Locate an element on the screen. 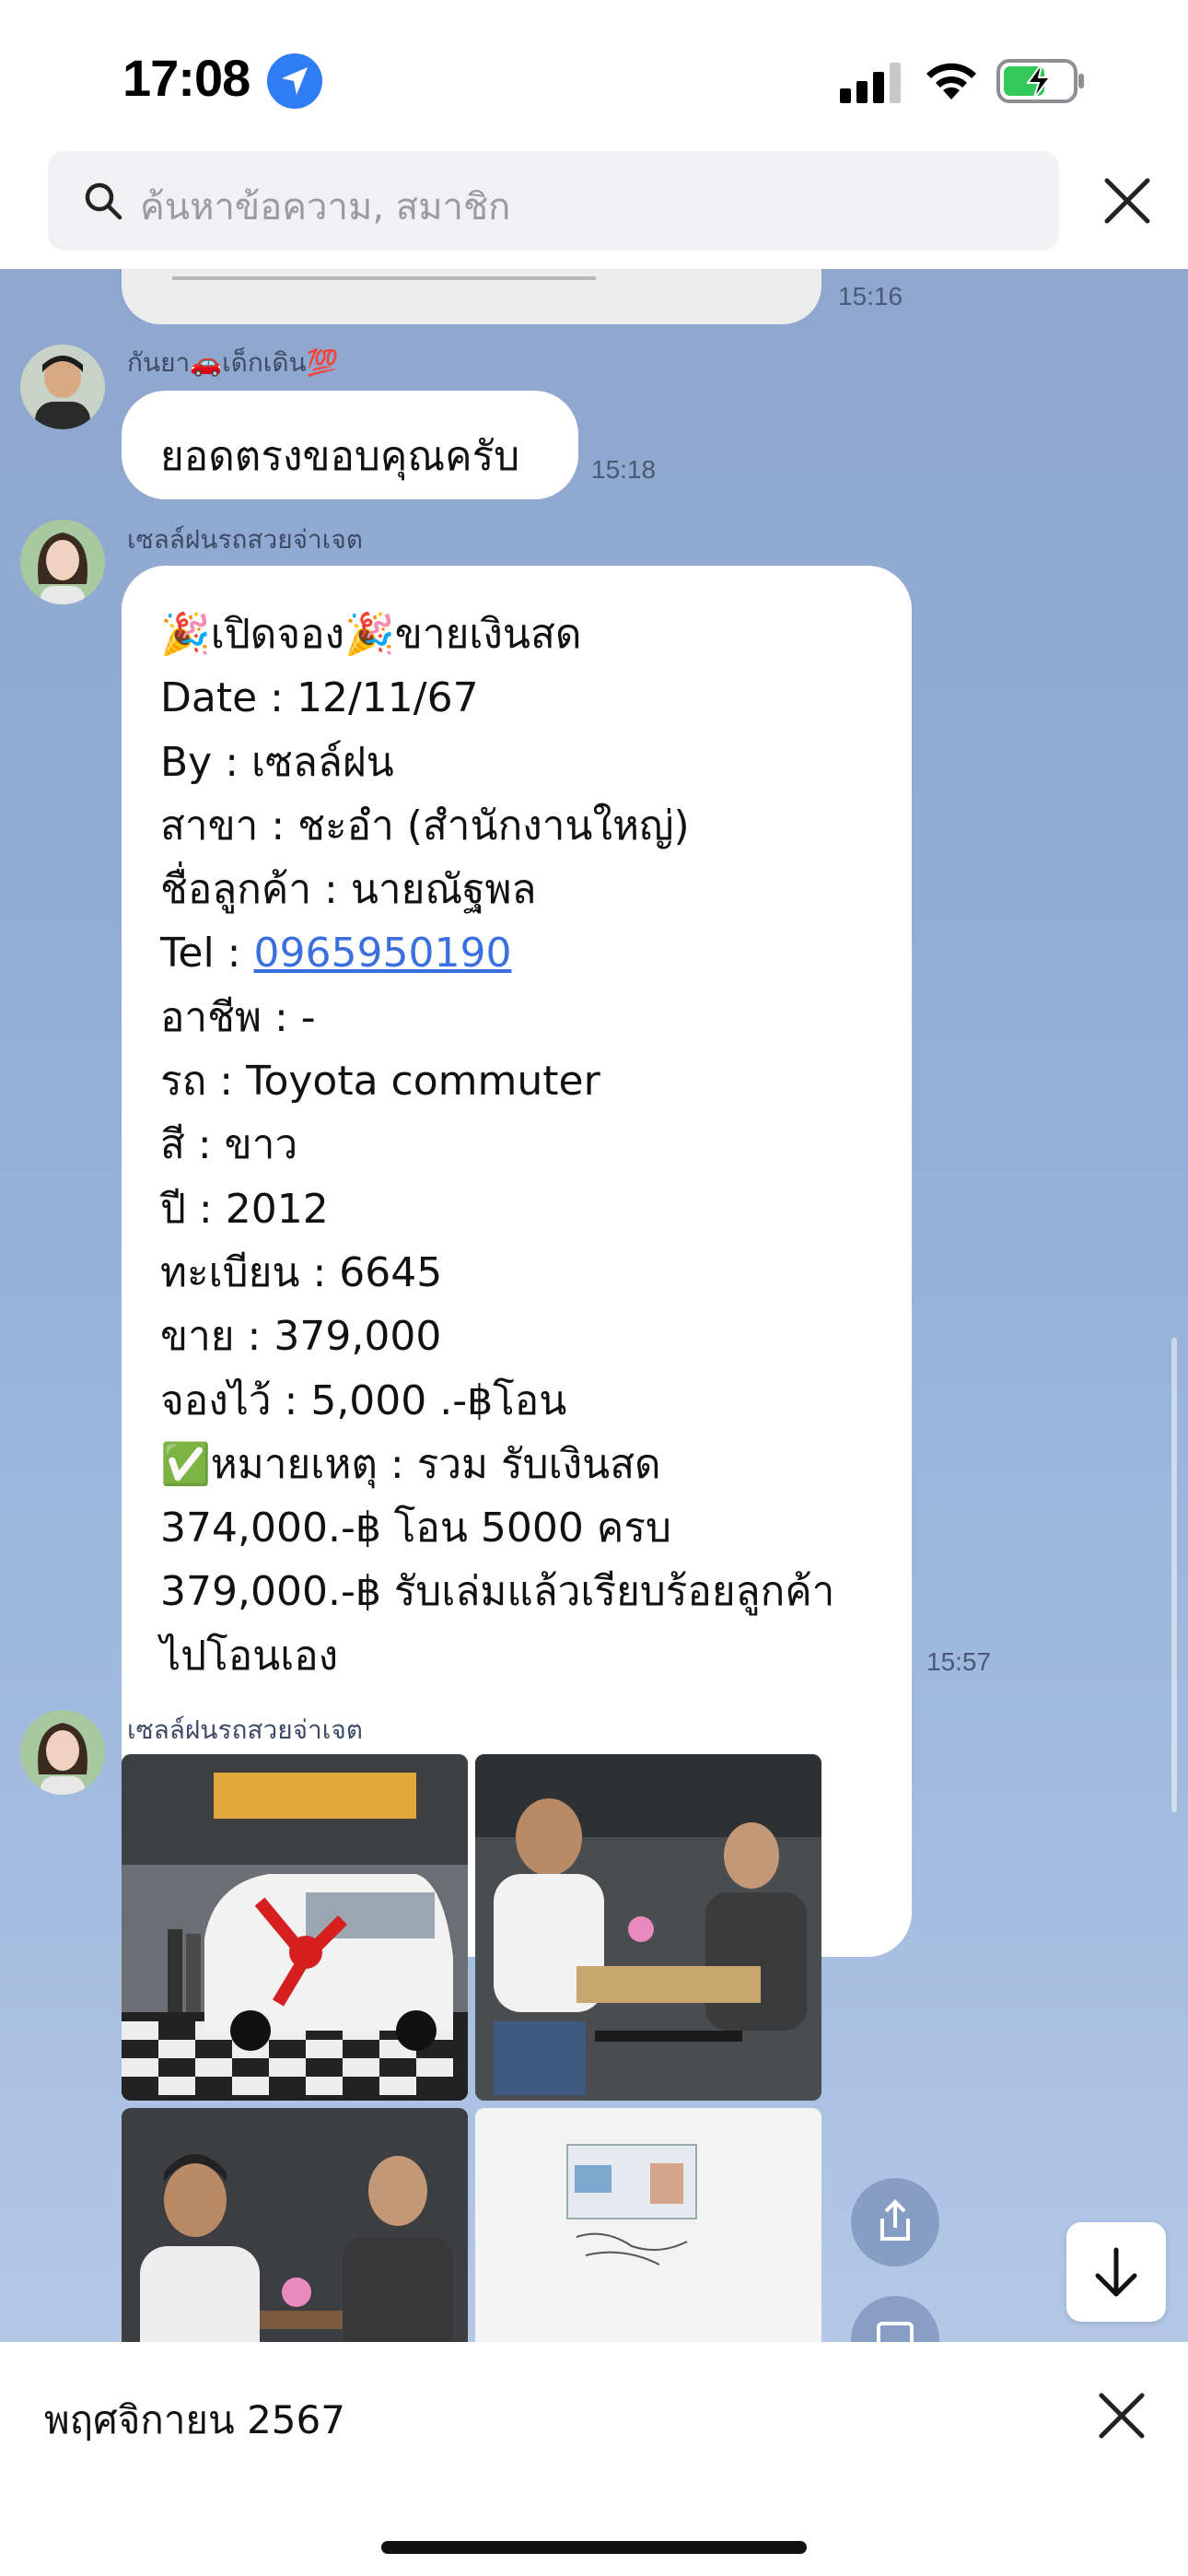 Image resolution: width=1188 pixels, height=2576 pixels. message-line: จองไว้ : 5,000 .-฿โอน is located at coordinates (363, 1400).